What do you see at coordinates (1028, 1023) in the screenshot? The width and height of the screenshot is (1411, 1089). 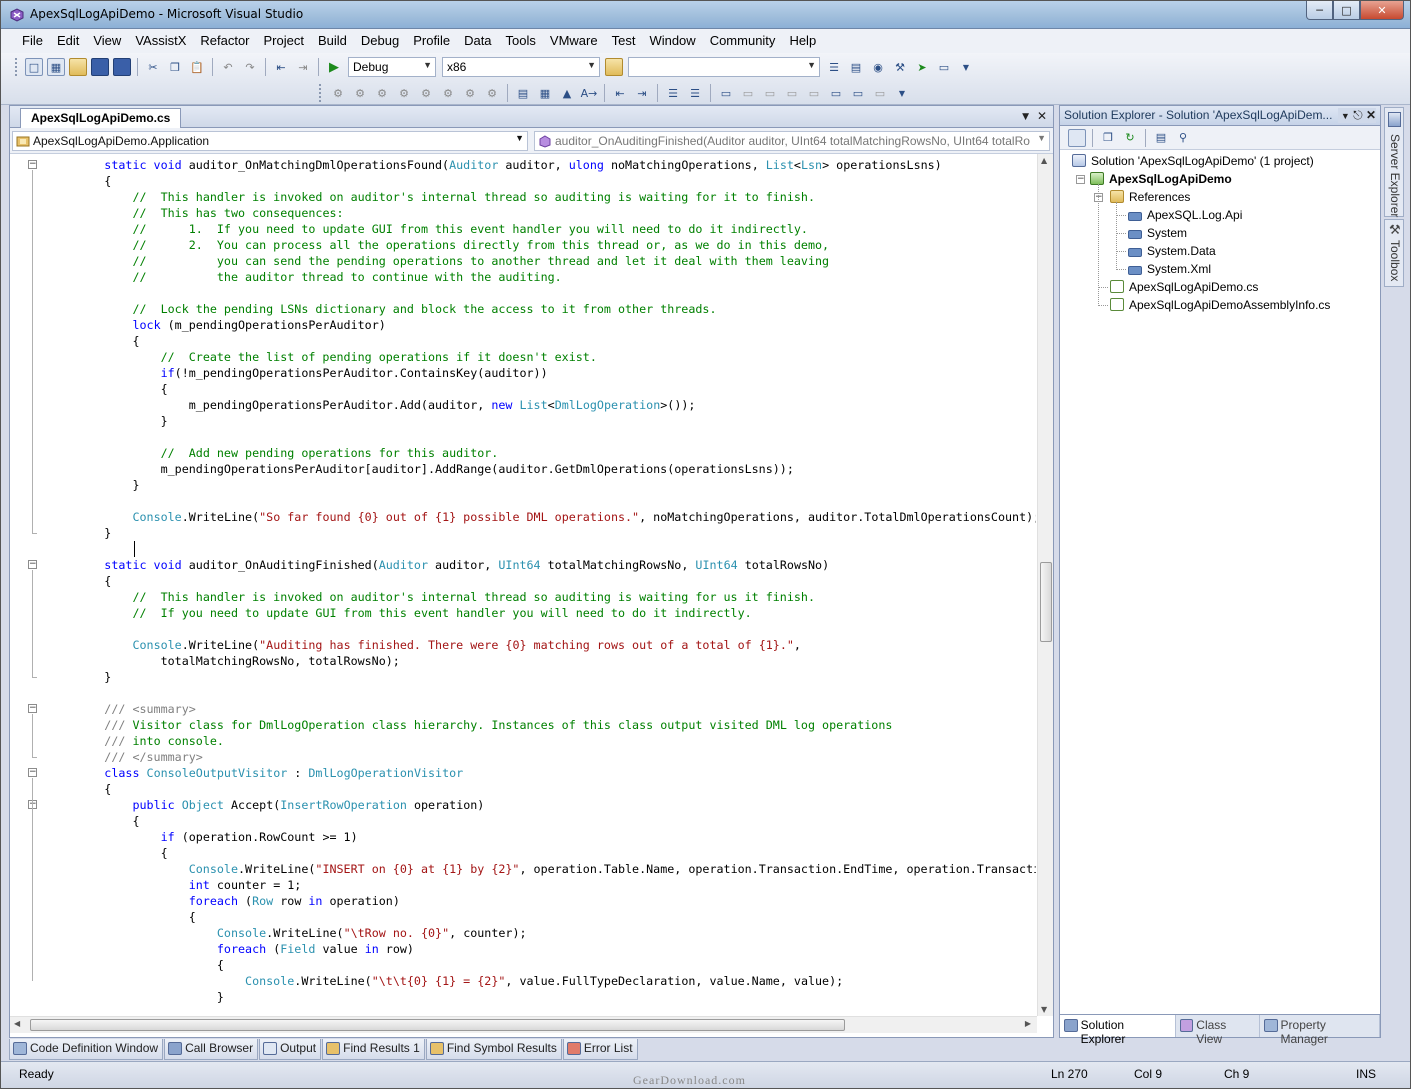 I see `scroll-right-icon: ▶` at bounding box center [1028, 1023].